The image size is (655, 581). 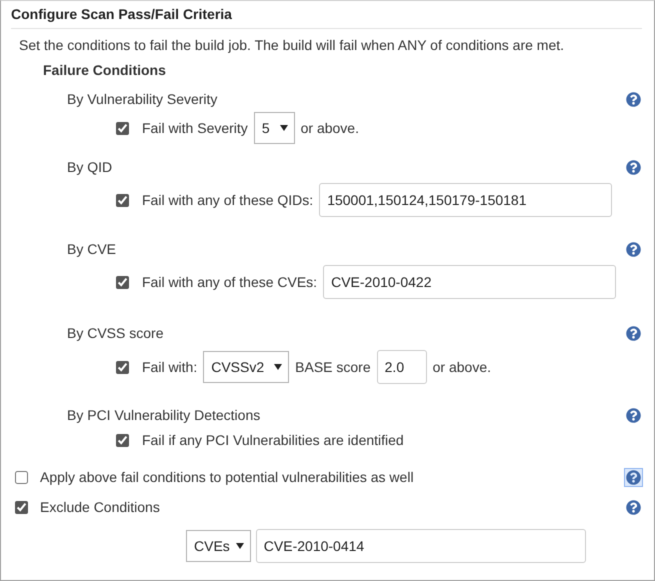 What do you see at coordinates (292, 45) in the screenshot?
I see `description-text: Set the conditions to fail the build job. The build will fail when ANY of conditions are met.` at bounding box center [292, 45].